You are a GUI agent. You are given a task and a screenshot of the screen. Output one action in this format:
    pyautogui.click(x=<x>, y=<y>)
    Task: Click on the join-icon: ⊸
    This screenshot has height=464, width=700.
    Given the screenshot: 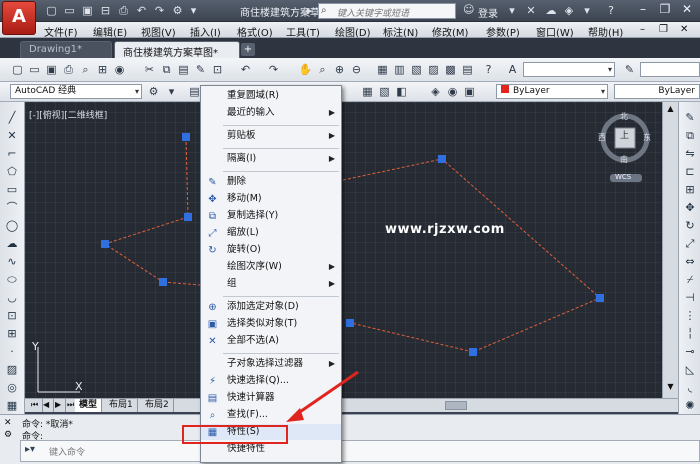 What is the action you would take?
    pyautogui.click(x=690, y=352)
    